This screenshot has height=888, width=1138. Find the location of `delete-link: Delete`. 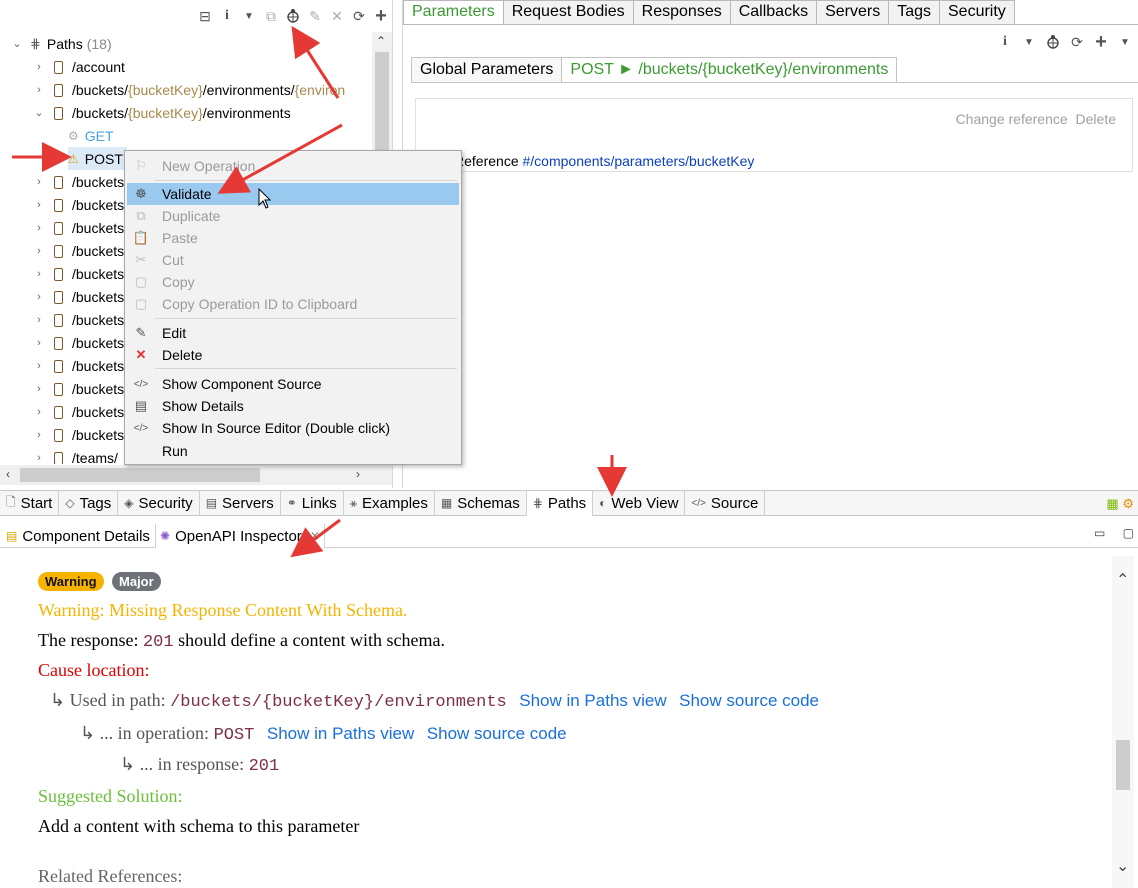

delete-link: Delete is located at coordinates (1096, 119).